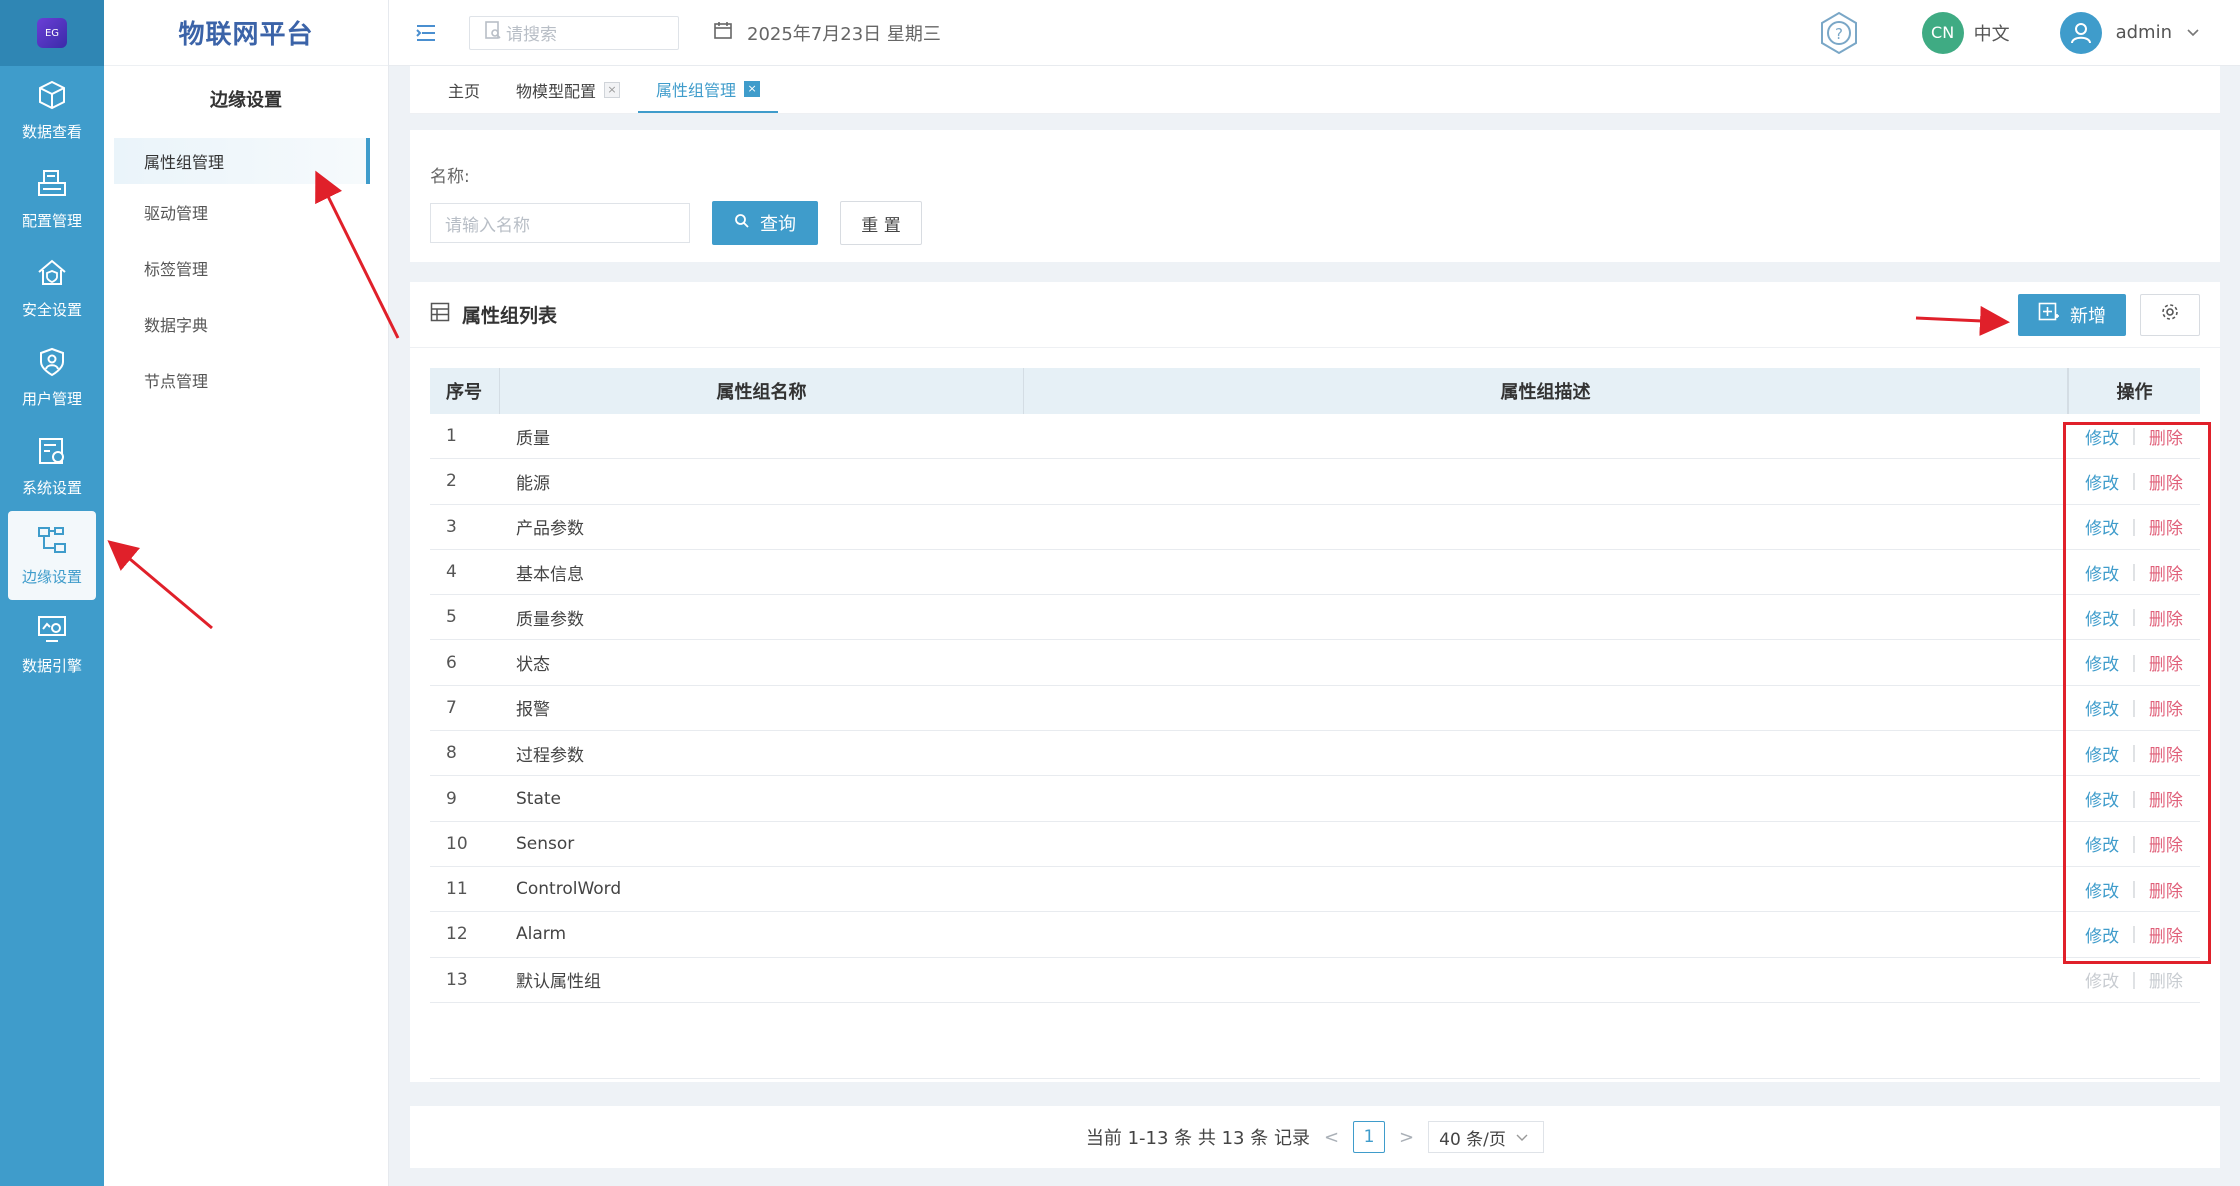  What do you see at coordinates (531, 35) in the screenshot?
I see `global-search-placeholder: 请搜索` at bounding box center [531, 35].